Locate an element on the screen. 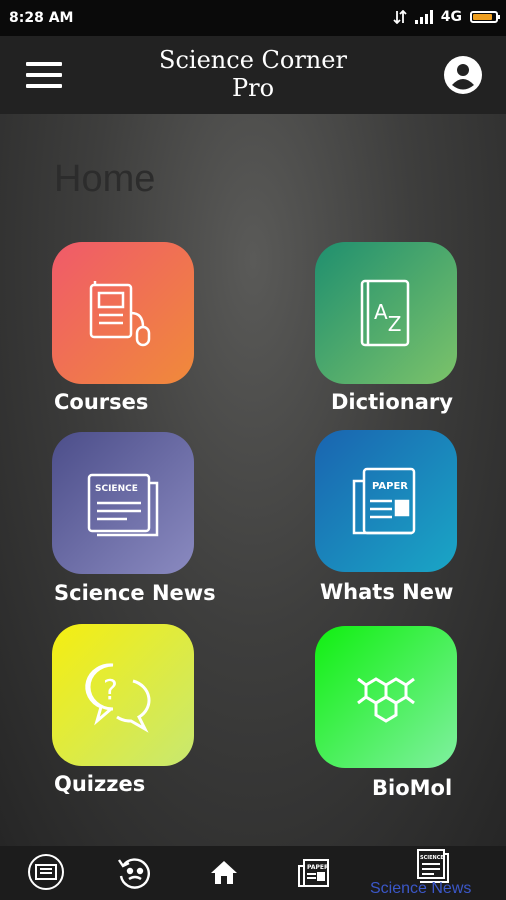  bottom-nav: PAPER SCIENCE Science News is located at coordinates (253, 873).